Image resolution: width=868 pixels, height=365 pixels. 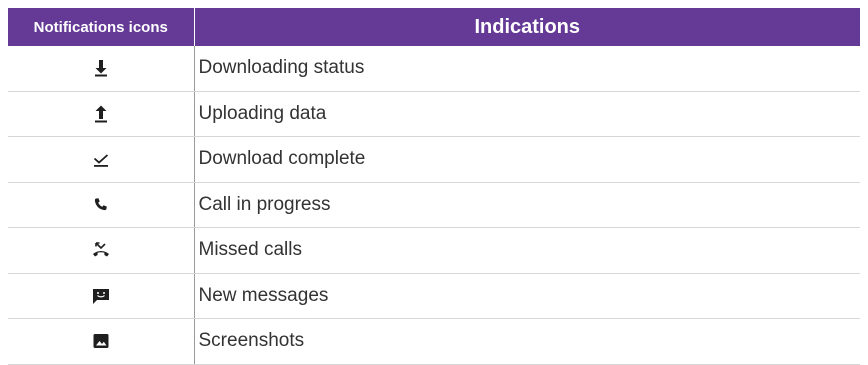 I want to click on phone-icon, so click(x=101, y=205).